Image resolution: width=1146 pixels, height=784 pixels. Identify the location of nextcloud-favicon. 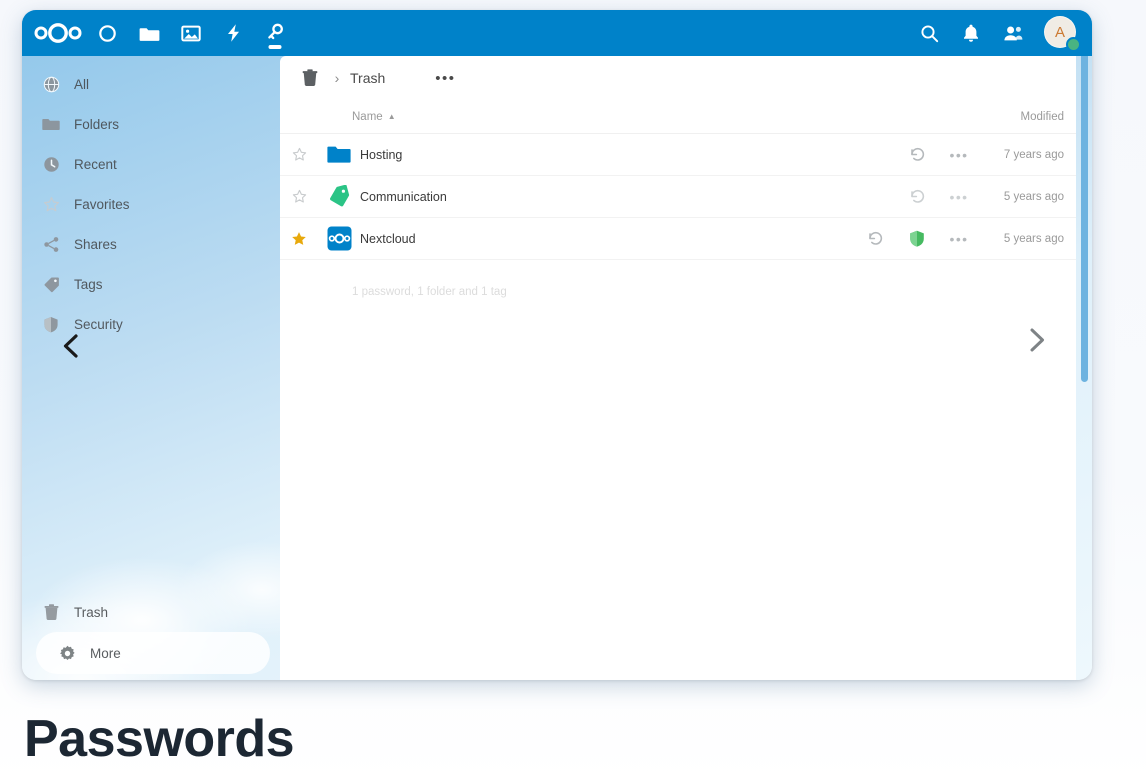
(339, 238).